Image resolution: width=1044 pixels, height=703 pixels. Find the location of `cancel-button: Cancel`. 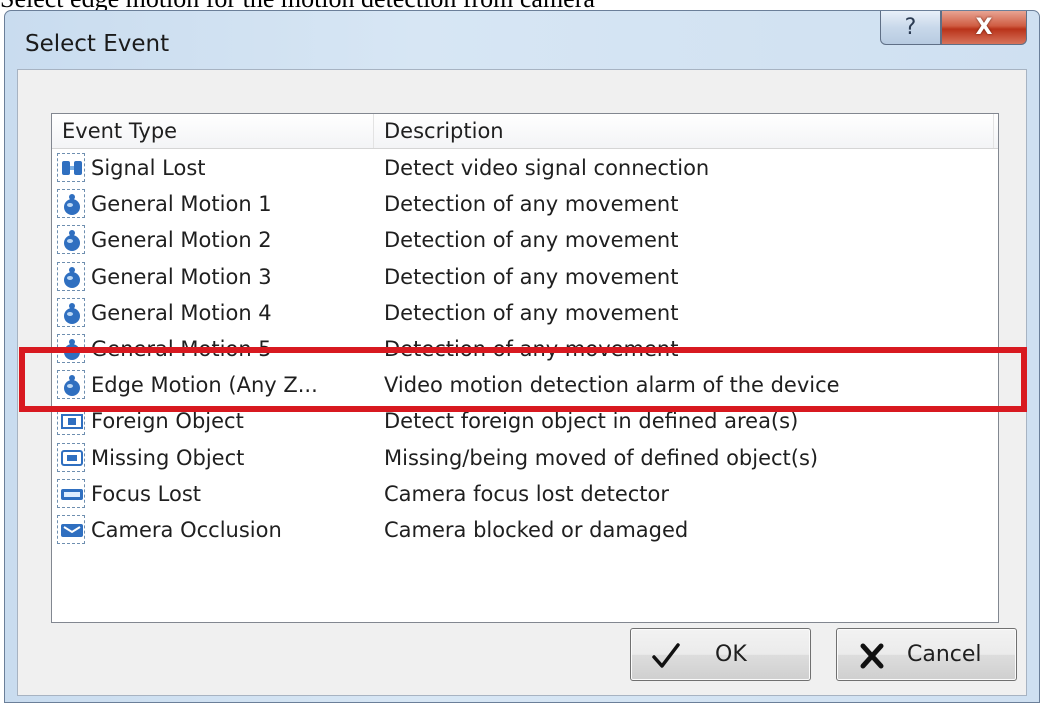

cancel-button: Cancel is located at coordinates (926, 654).